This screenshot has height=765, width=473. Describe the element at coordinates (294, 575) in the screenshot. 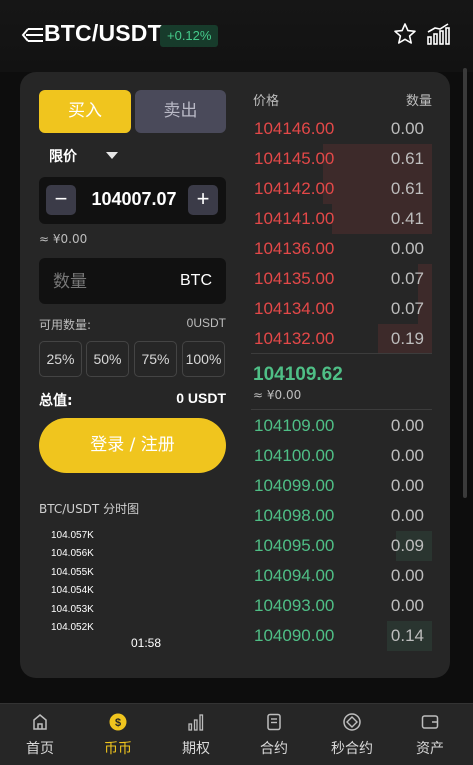

I see `bid-price: 104094.00` at that location.